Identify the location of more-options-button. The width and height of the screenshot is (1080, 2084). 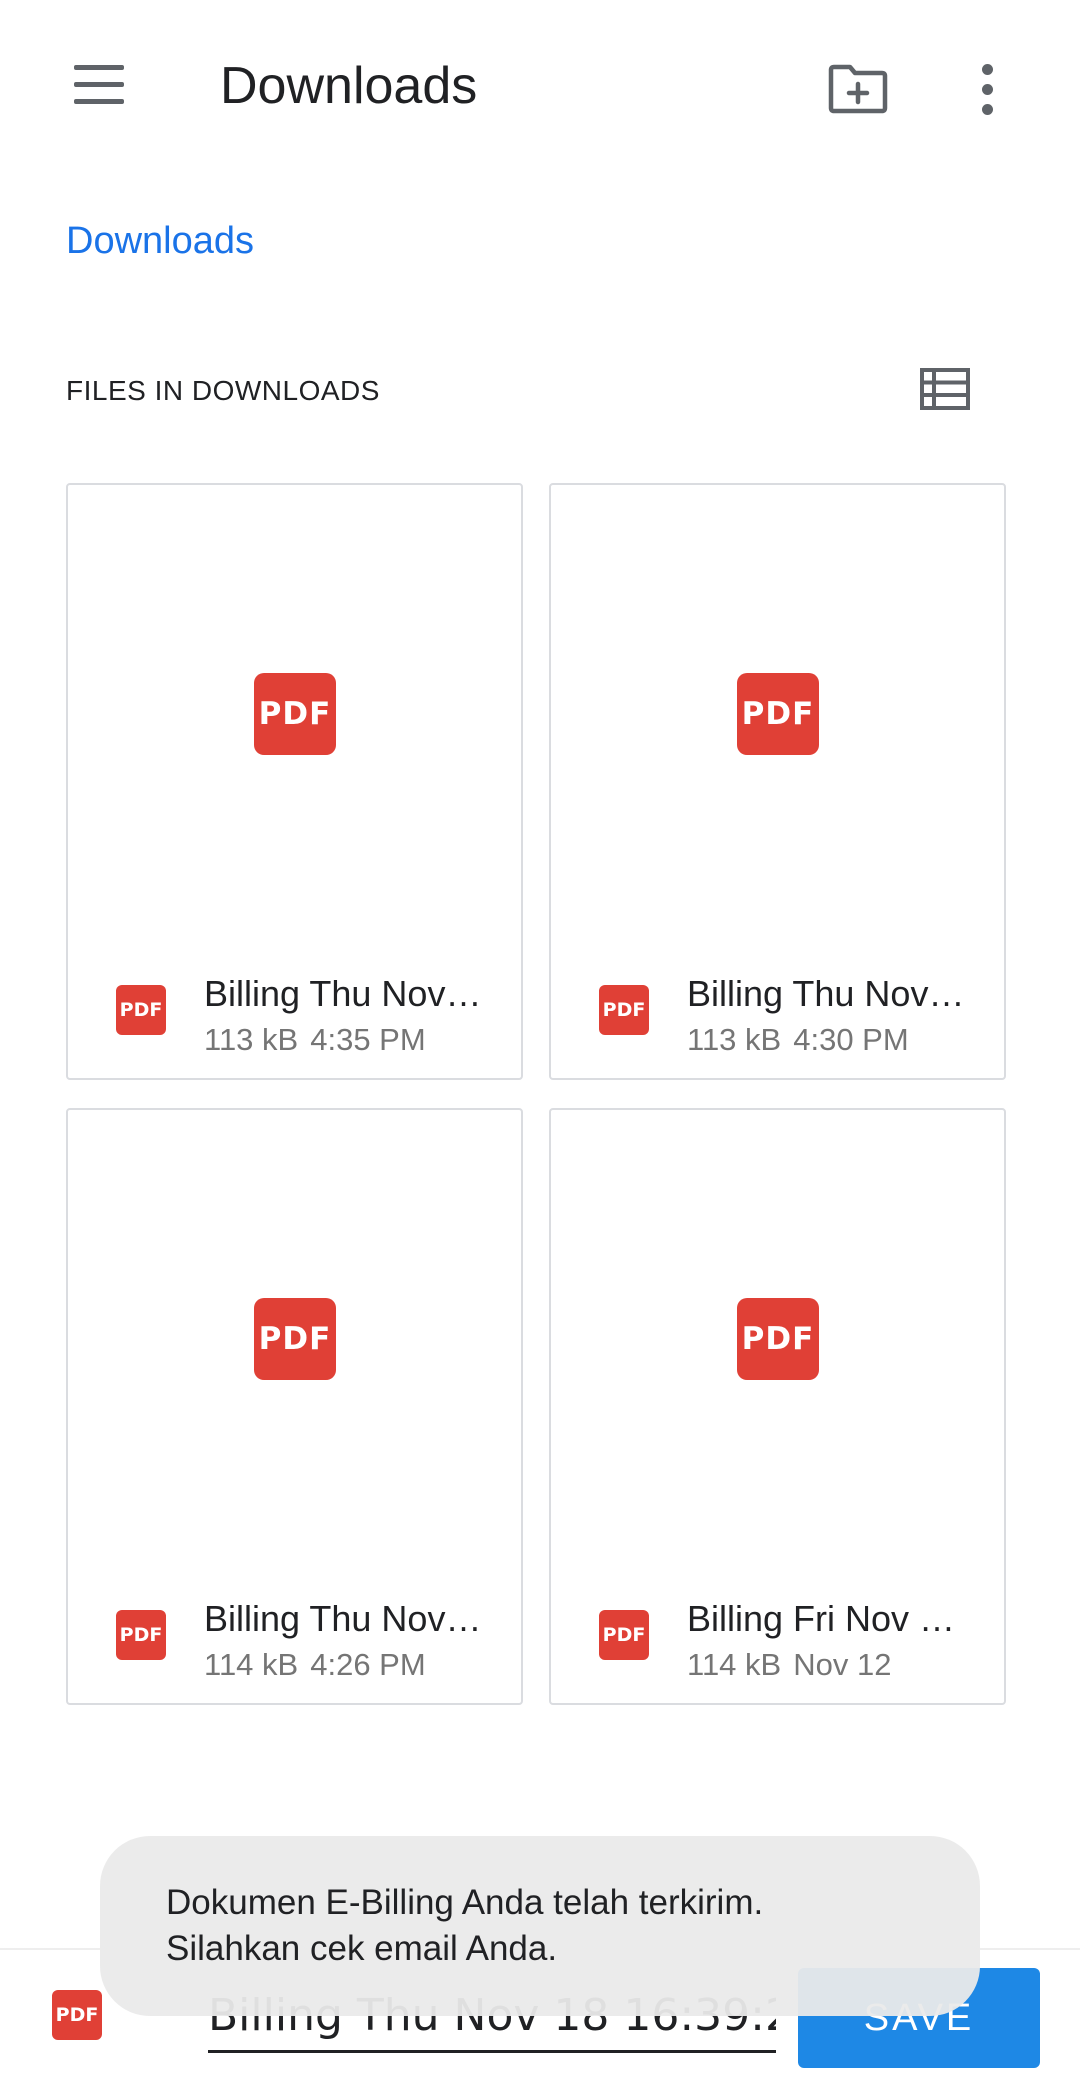
(987, 89).